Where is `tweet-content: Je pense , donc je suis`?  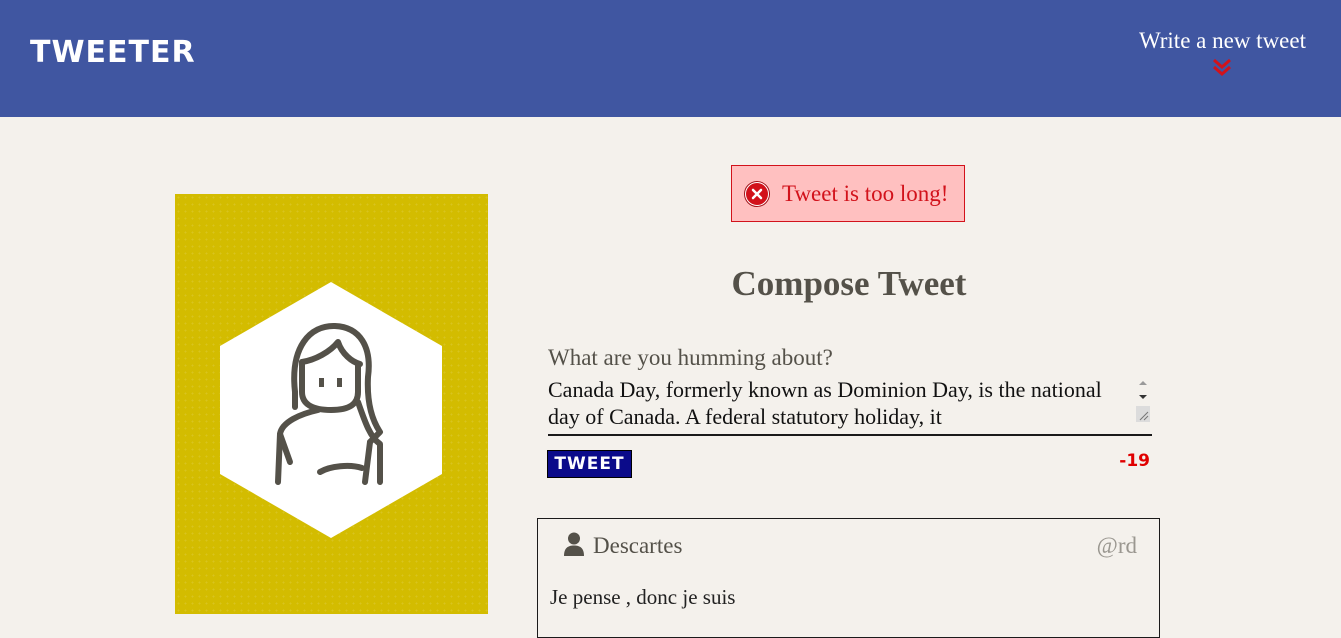 tweet-content: Je pense , donc je suis is located at coordinates (643, 597).